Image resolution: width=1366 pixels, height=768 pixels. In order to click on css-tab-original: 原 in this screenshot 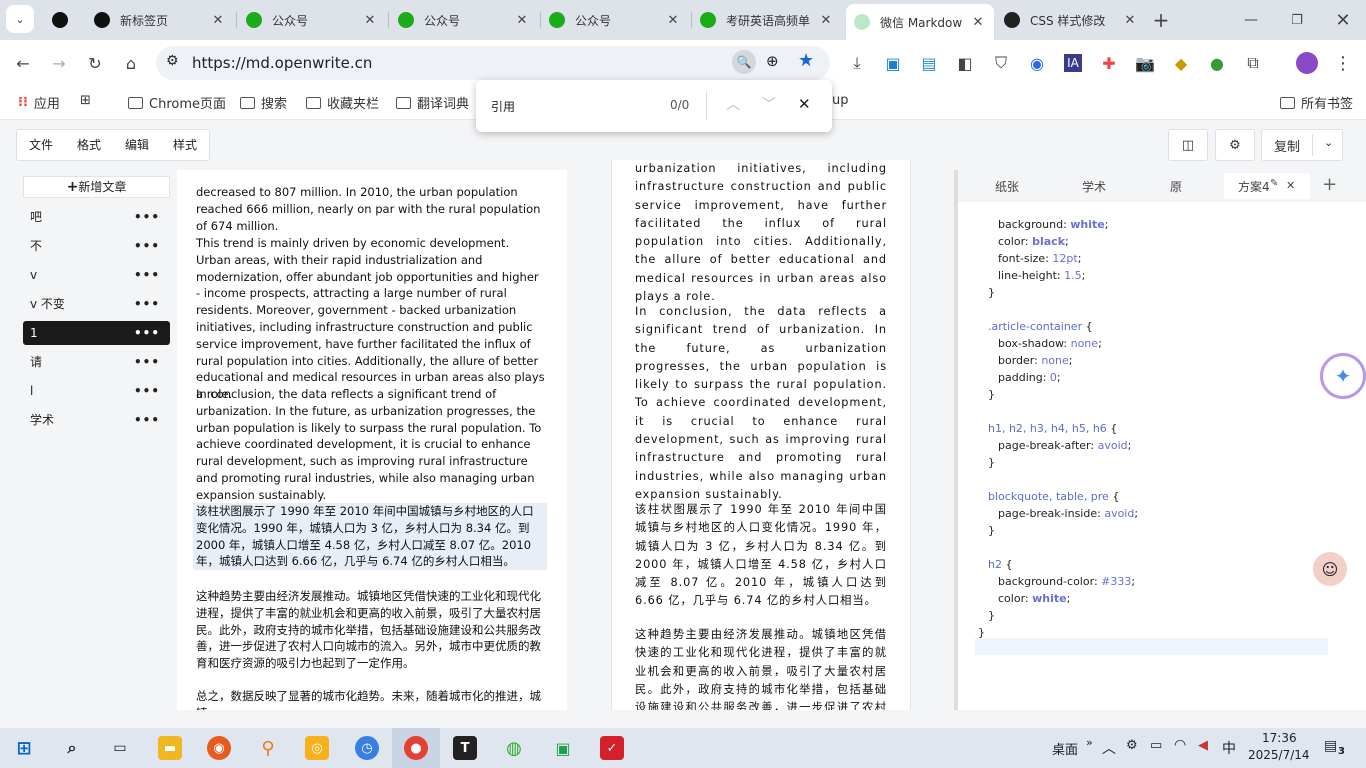, I will do `click(1176, 186)`.